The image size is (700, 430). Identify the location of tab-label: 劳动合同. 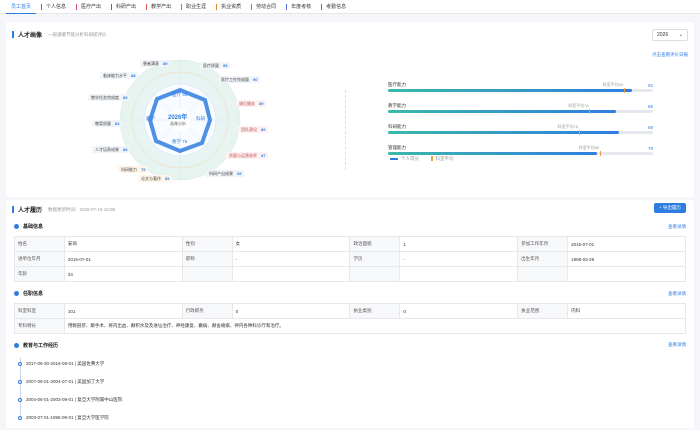
(266, 7).